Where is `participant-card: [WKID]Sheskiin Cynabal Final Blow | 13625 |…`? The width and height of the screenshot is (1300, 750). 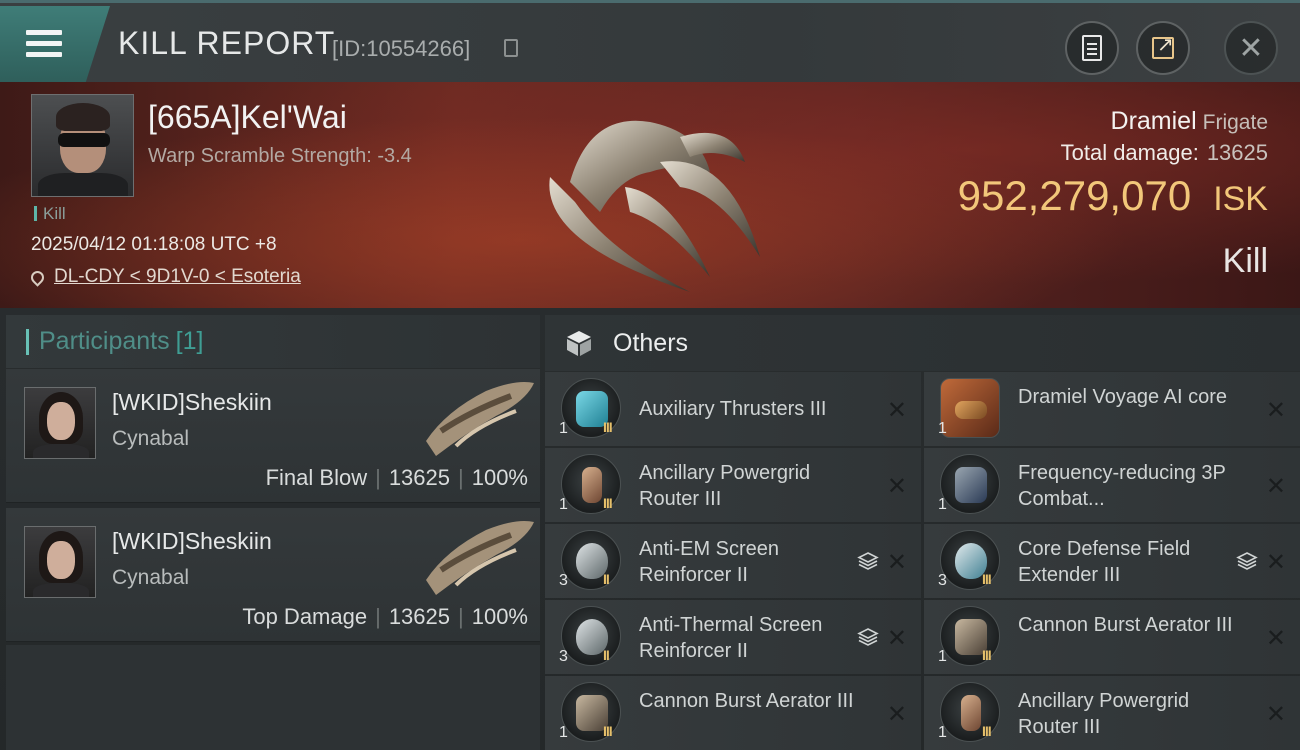 participant-card: [WKID]Sheskiin Cynabal Final Blow | 13625 |… is located at coordinates (273, 436).